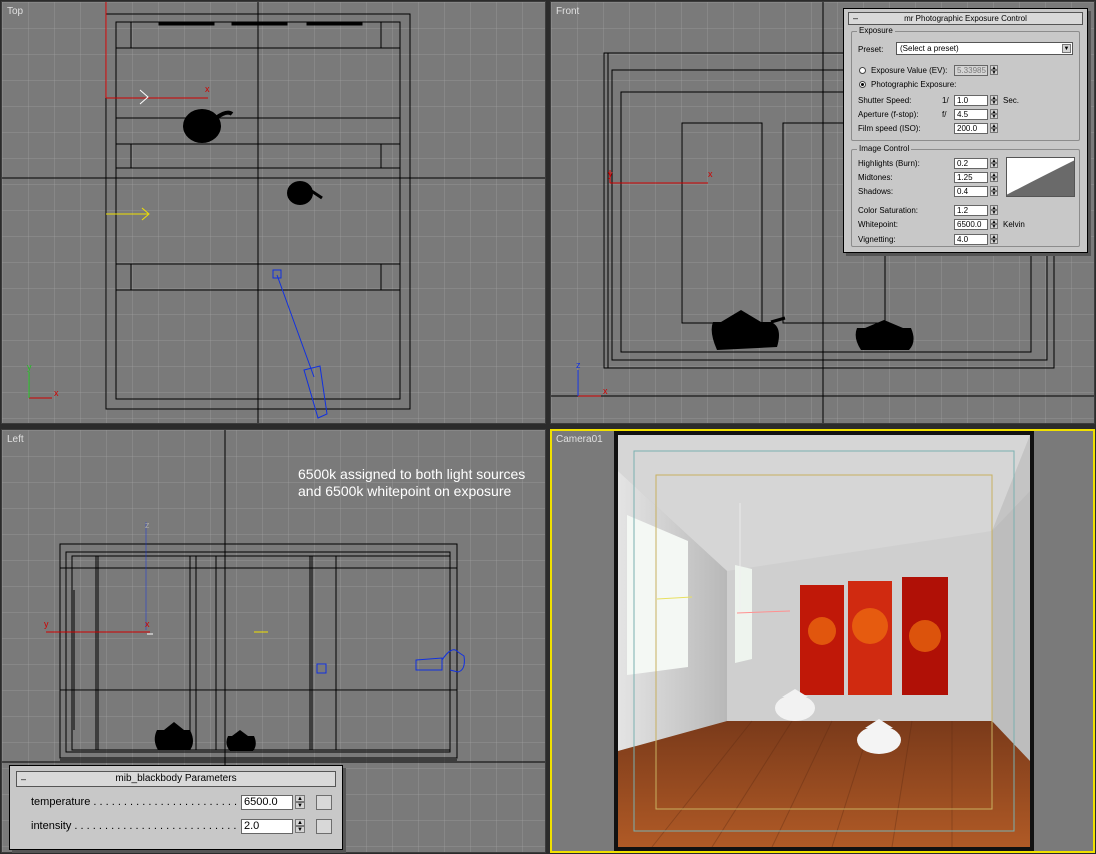 This screenshot has width=1096, height=854. Describe the element at coordinates (412, 474) in the screenshot. I see `annotation-line-1: 6500k assigned to both light sources` at that location.